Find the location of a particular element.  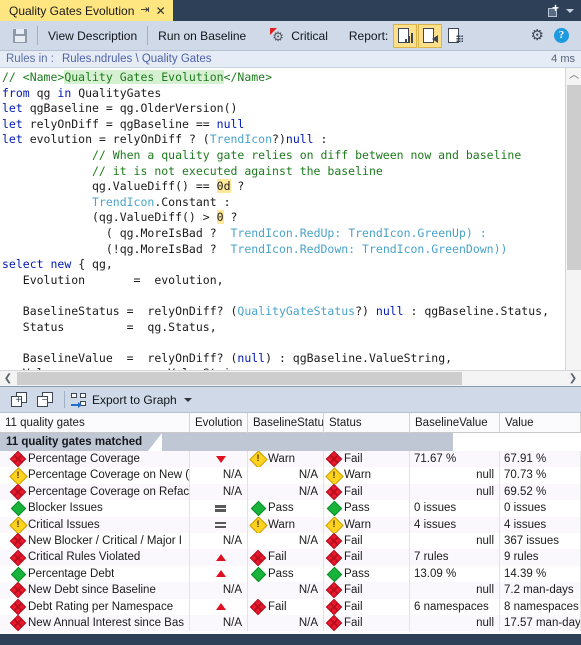

report-export-button is located at coordinates (430, 35).